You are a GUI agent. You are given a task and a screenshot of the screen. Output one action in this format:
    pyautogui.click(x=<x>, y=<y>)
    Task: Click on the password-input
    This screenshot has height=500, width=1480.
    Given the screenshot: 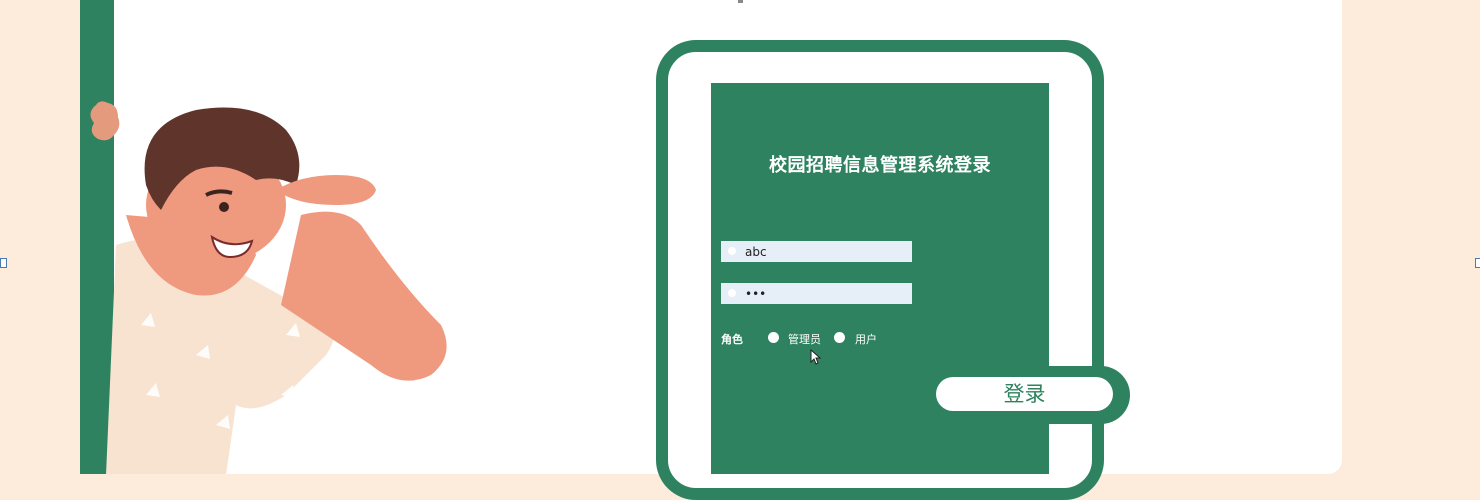 What is the action you would take?
    pyautogui.click(x=816, y=293)
    